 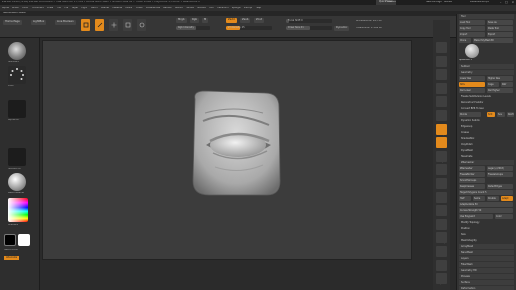 What do you see at coordinates (193, 28) in the screenshot?
I see `rgb-intensity-slider: Rgb Intensity` at bounding box center [193, 28].